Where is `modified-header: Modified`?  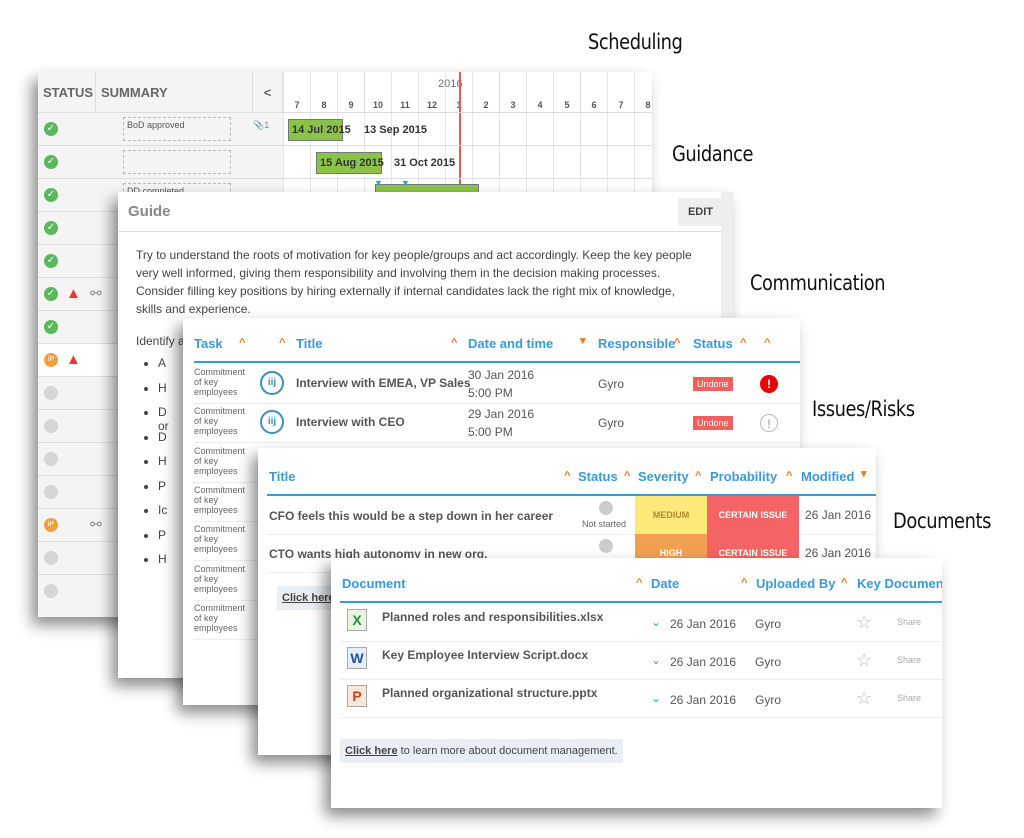
modified-header: Modified is located at coordinates (827, 476).